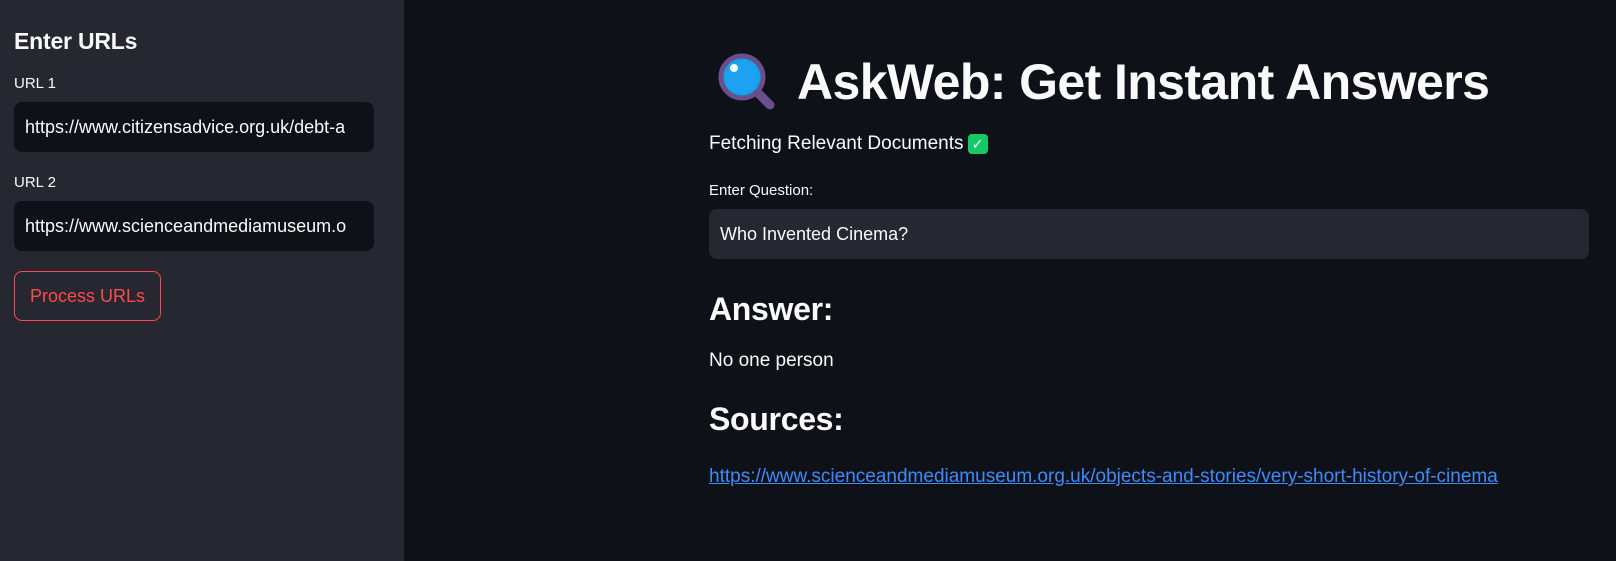 Image resolution: width=1616 pixels, height=561 pixels. Describe the element at coordinates (1143, 82) in the screenshot. I see `page-title: AskWeb: Get Instant Answers` at that location.